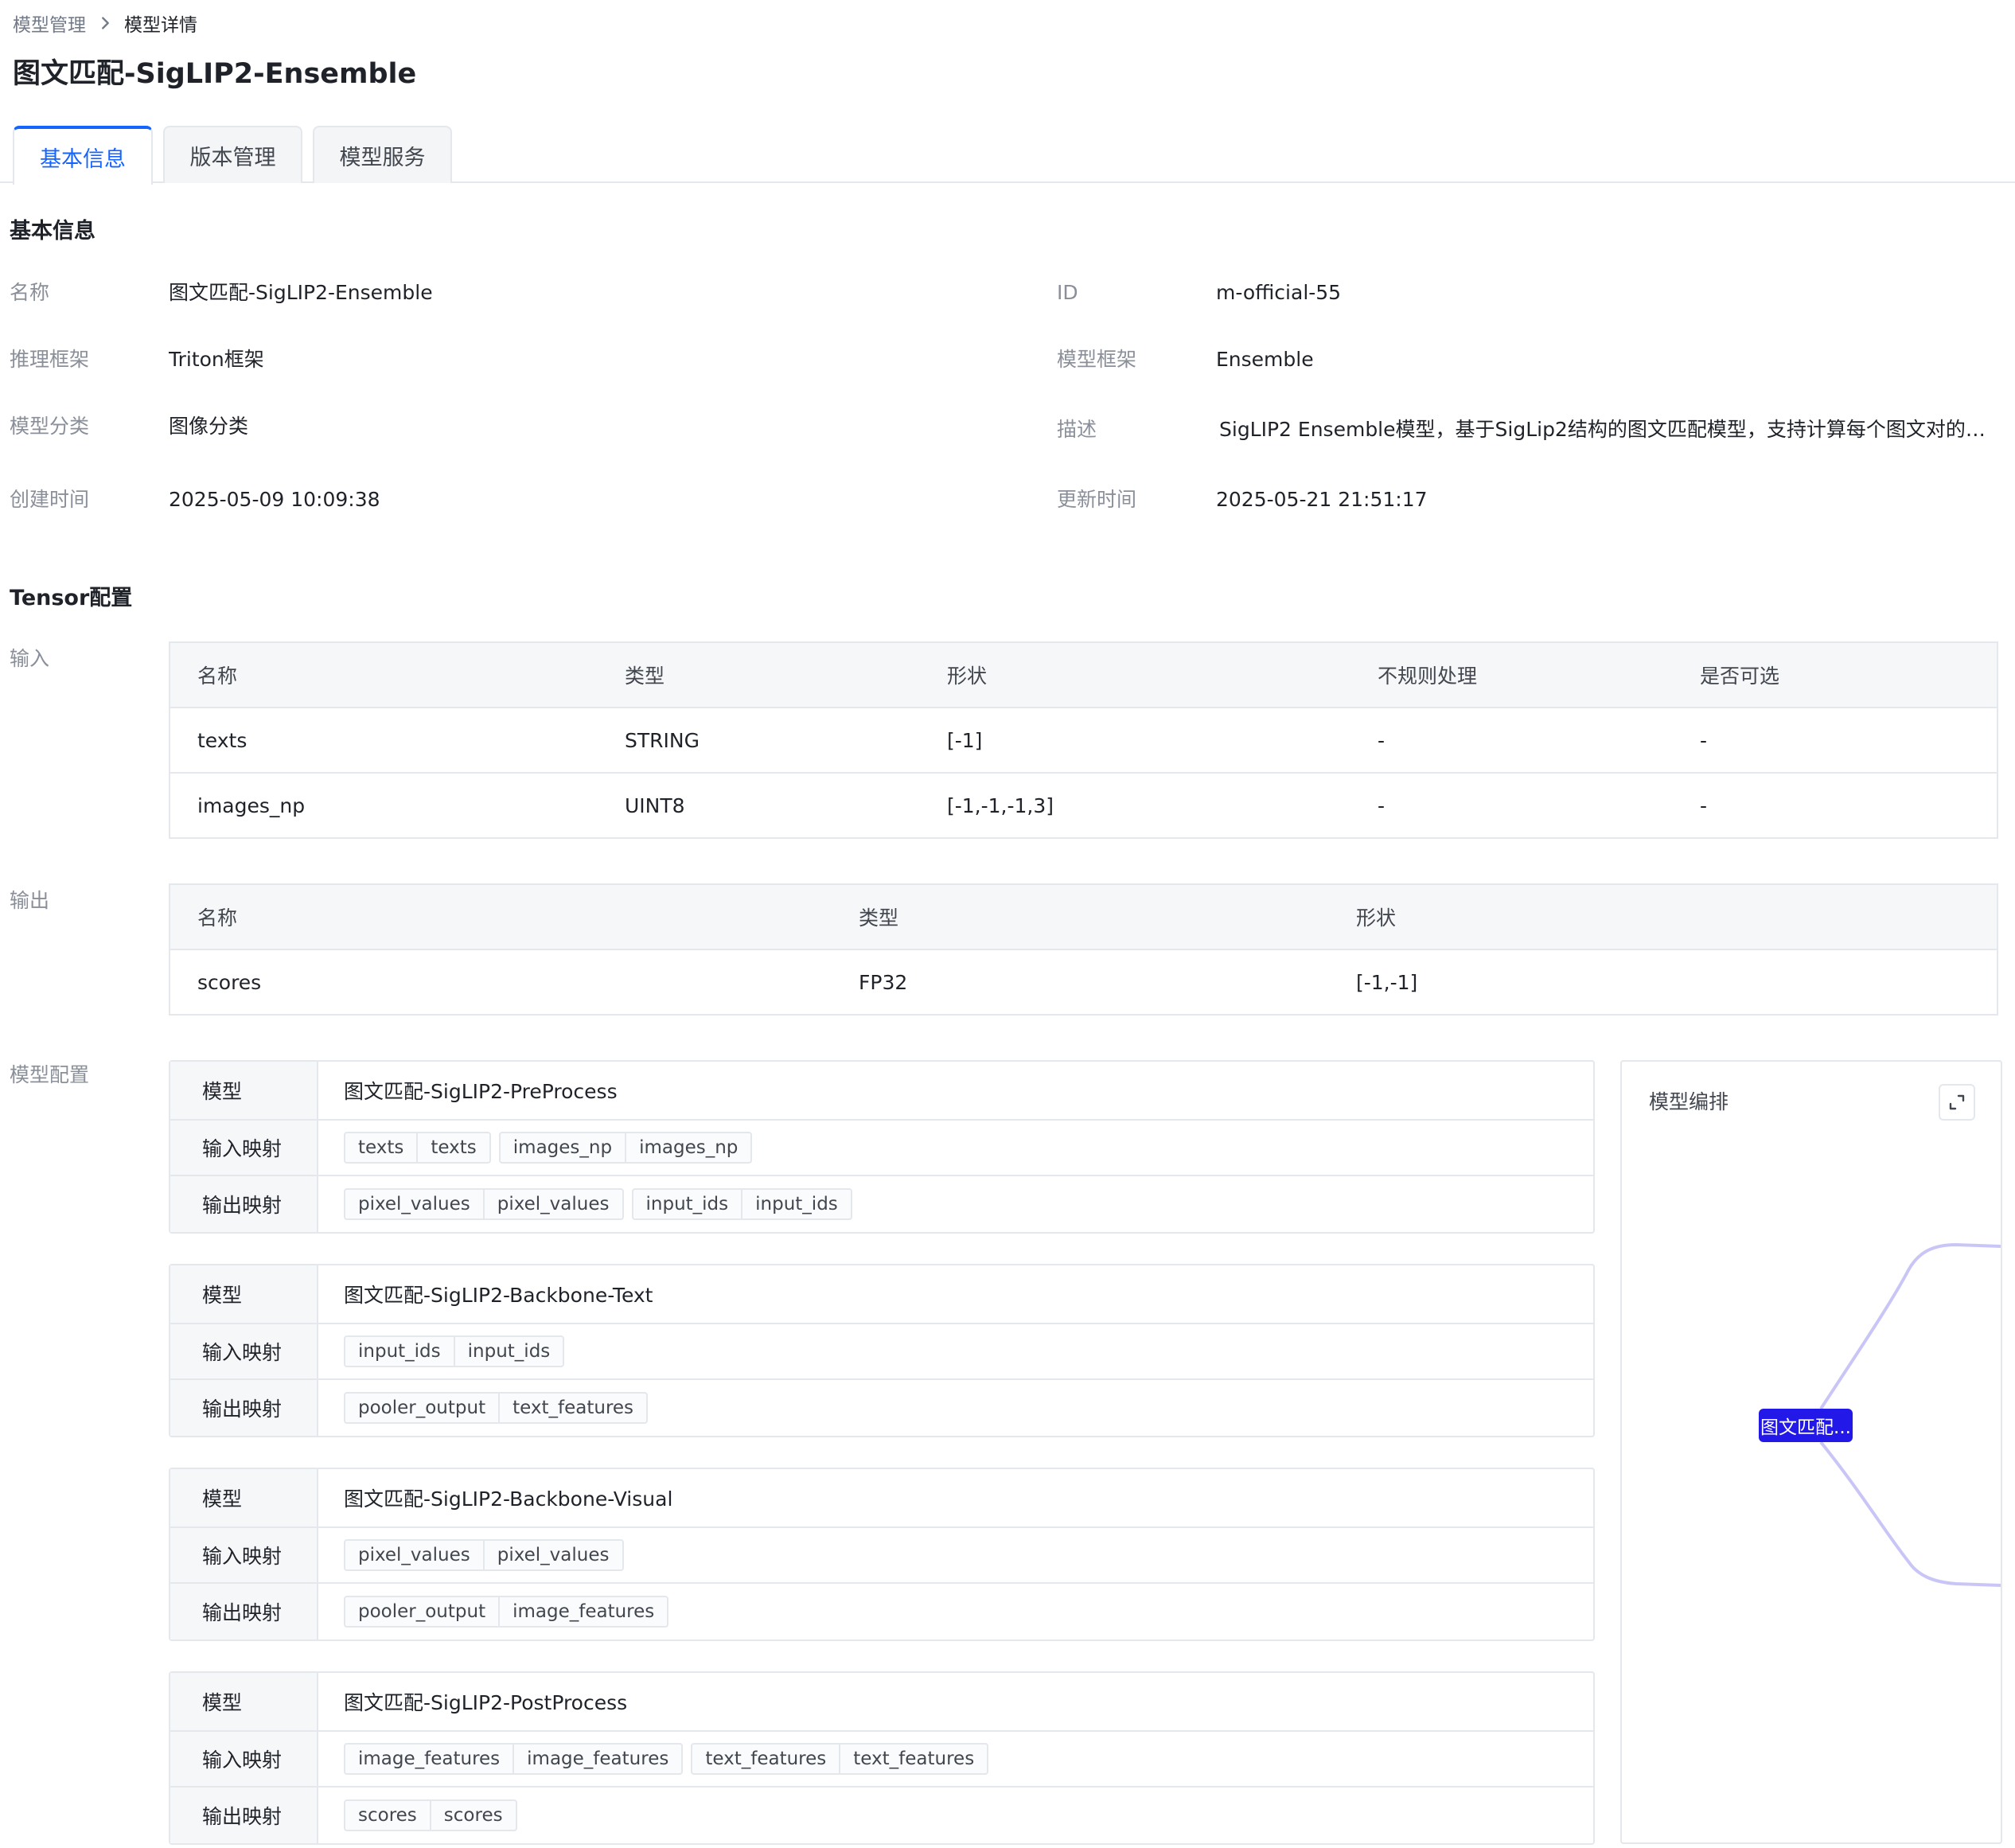 The image size is (2015, 1848). What do you see at coordinates (160, 26) in the screenshot?
I see `breadcrumb-model-detail: 模型详情` at bounding box center [160, 26].